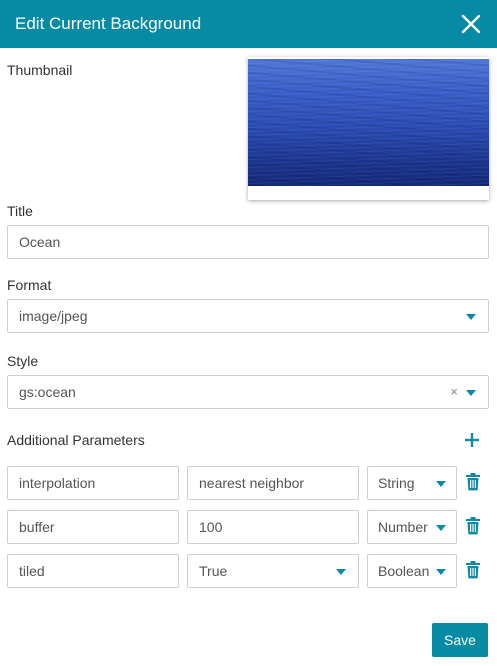 The height and width of the screenshot is (666, 497). Describe the element at coordinates (403, 527) in the screenshot. I see `parameter-type-value: Number` at that location.